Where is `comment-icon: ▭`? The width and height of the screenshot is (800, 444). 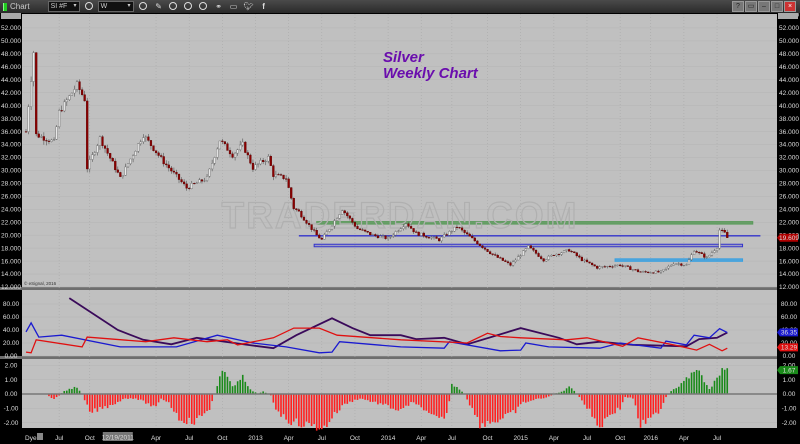 comment-icon: ▭ is located at coordinates (234, 7).